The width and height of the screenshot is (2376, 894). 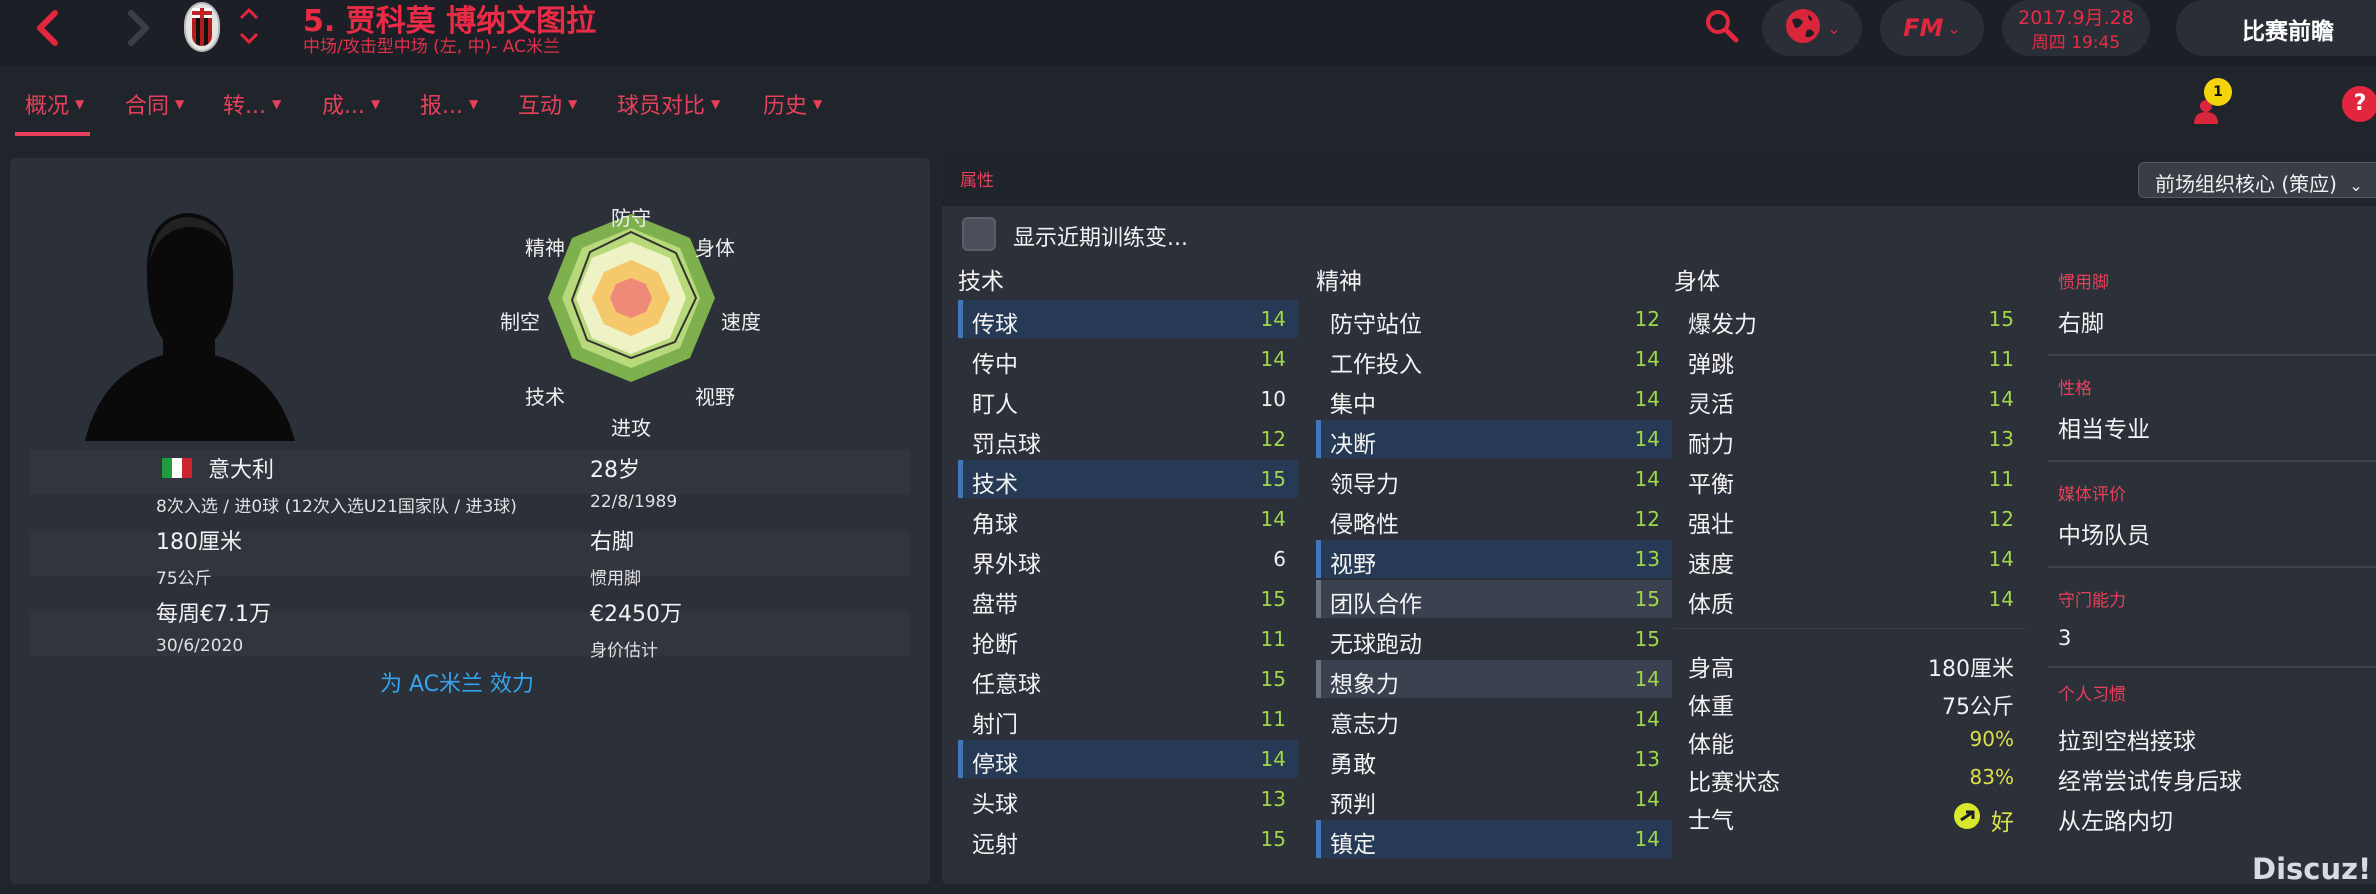 What do you see at coordinates (154, 108) in the screenshot?
I see `tab-contract: 合同 ▼` at bounding box center [154, 108].